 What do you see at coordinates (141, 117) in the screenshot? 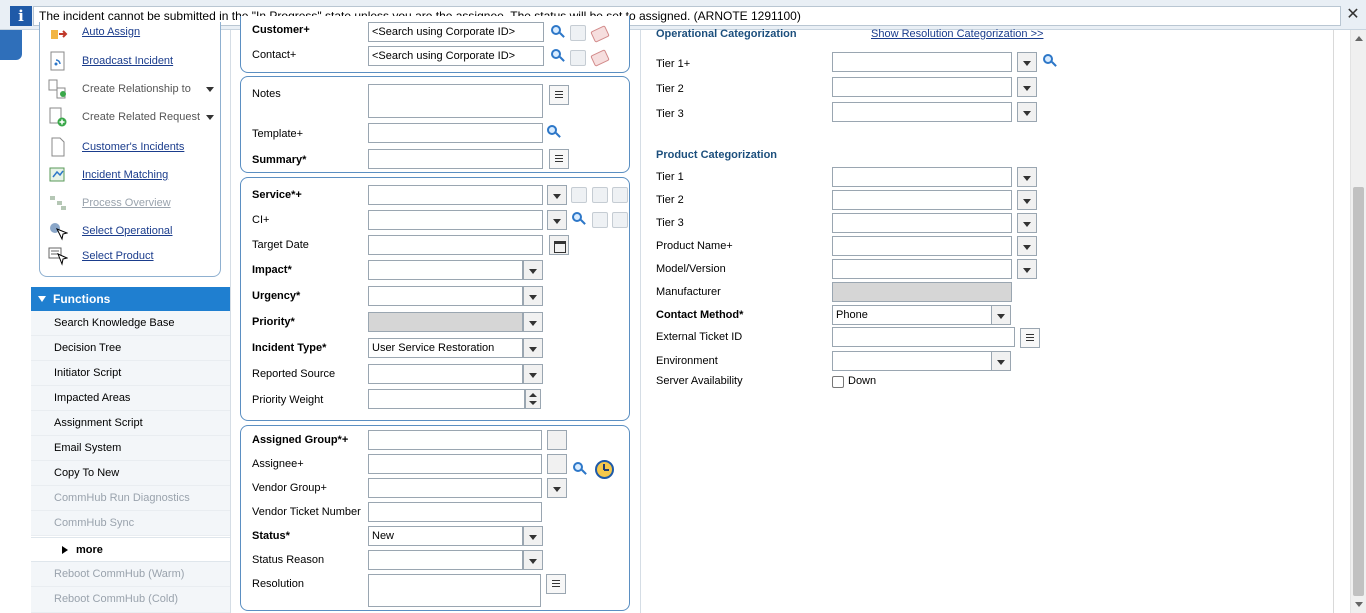
I see `link-label: Create Related Request` at bounding box center [141, 117].